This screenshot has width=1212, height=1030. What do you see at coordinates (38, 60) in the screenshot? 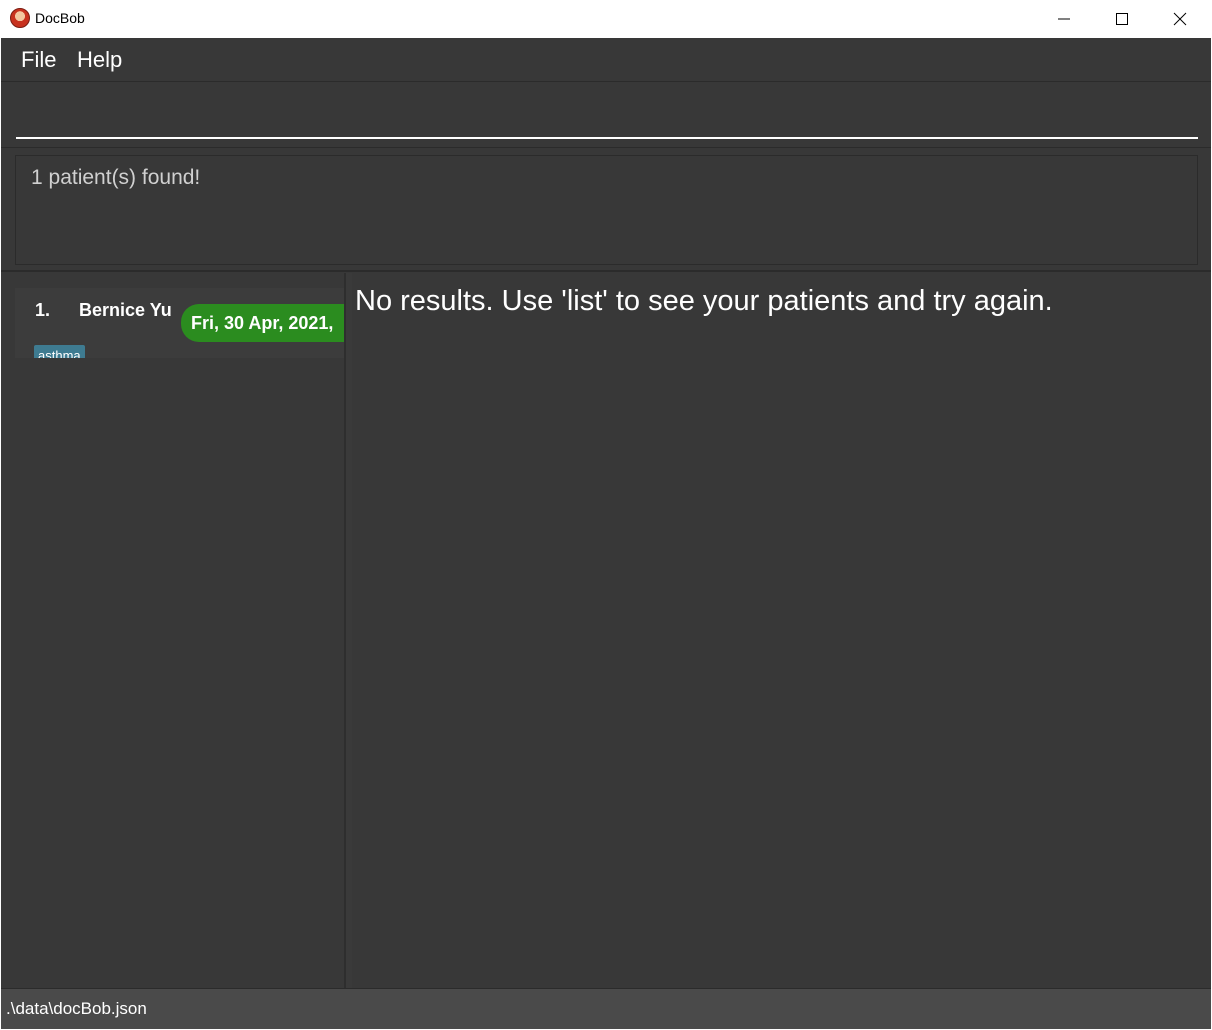
I see `menu-file: File` at bounding box center [38, 60].